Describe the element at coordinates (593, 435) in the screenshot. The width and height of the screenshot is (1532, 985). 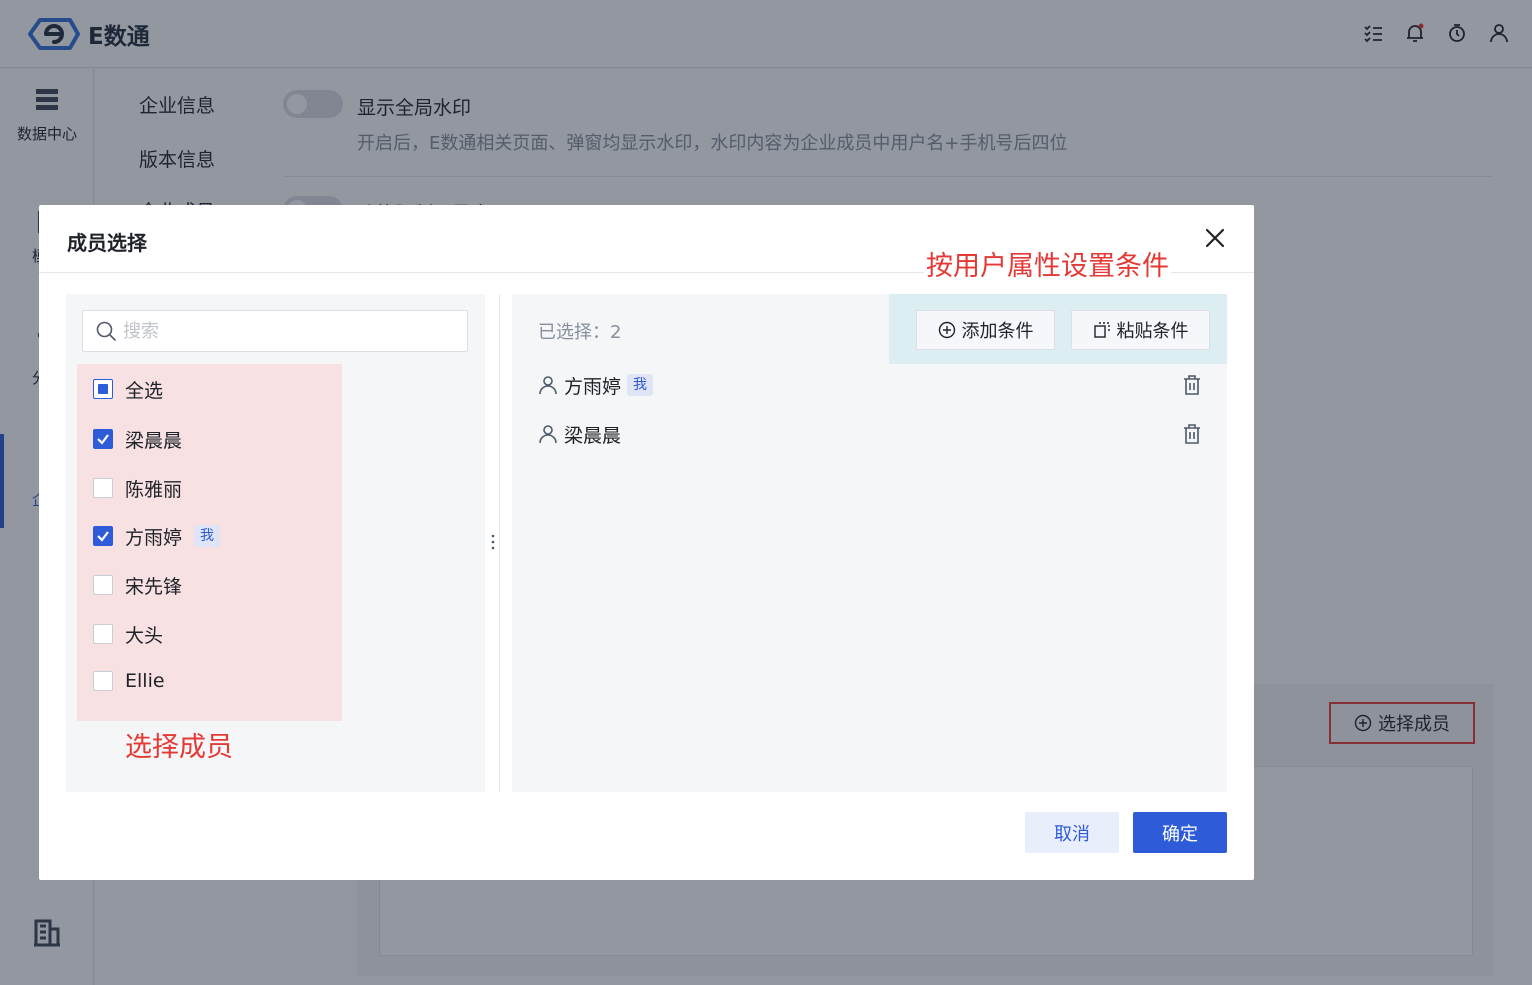
I see `selected-member-name: 梁晨晨` at that location.